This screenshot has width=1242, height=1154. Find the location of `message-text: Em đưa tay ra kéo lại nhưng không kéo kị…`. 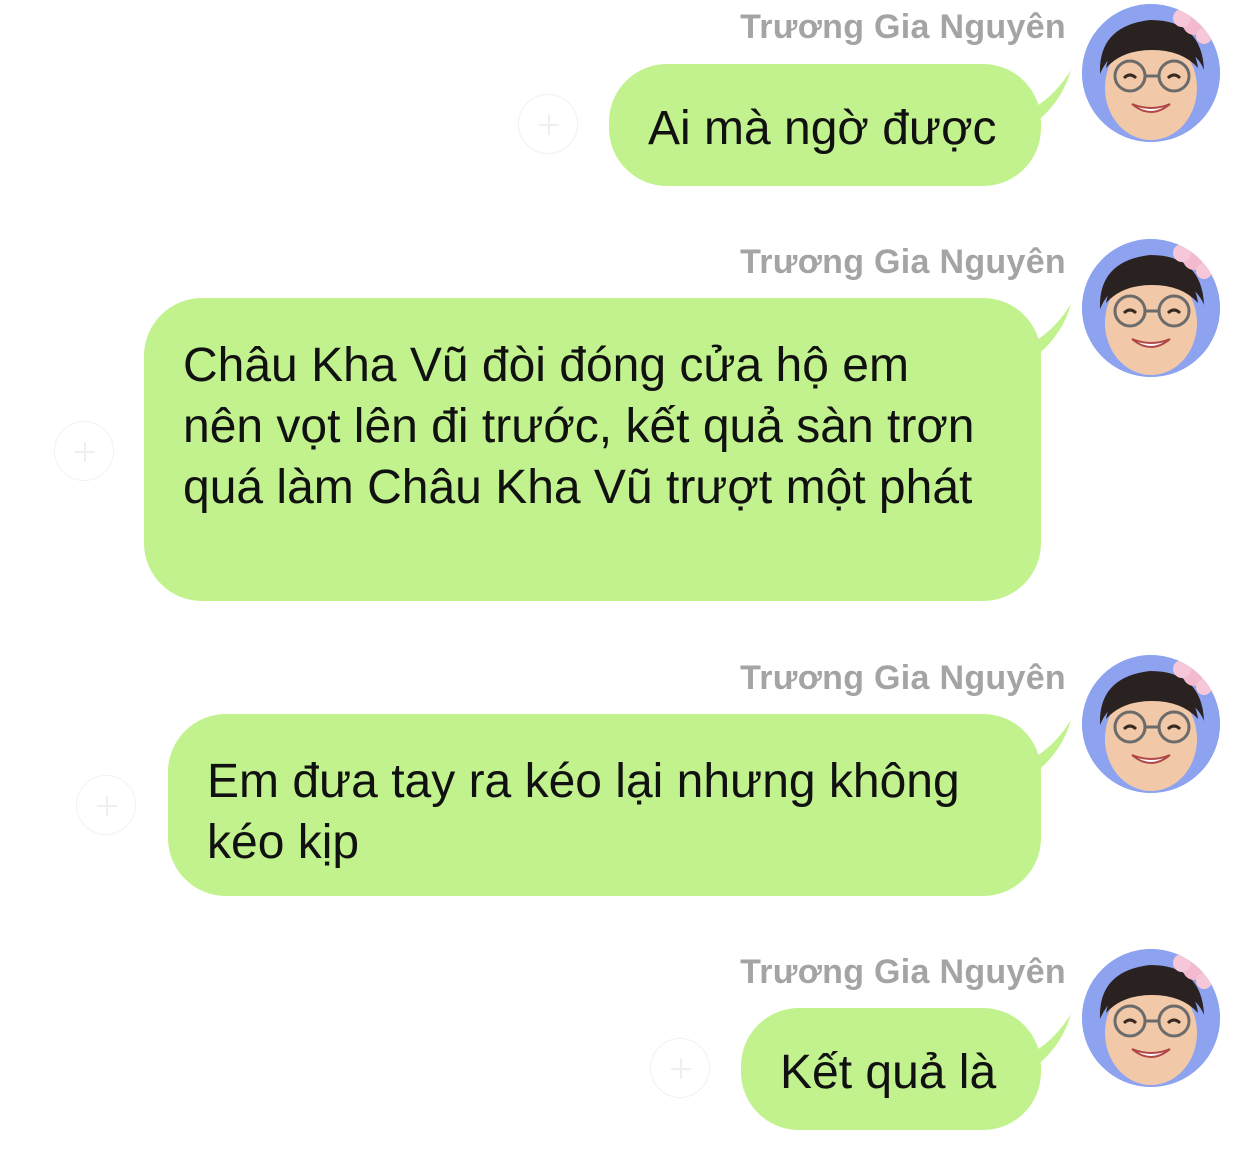

message-text: Em đưa tay ra kéo lại nhưng không kéo kị… is located at coordinates (583, 812).